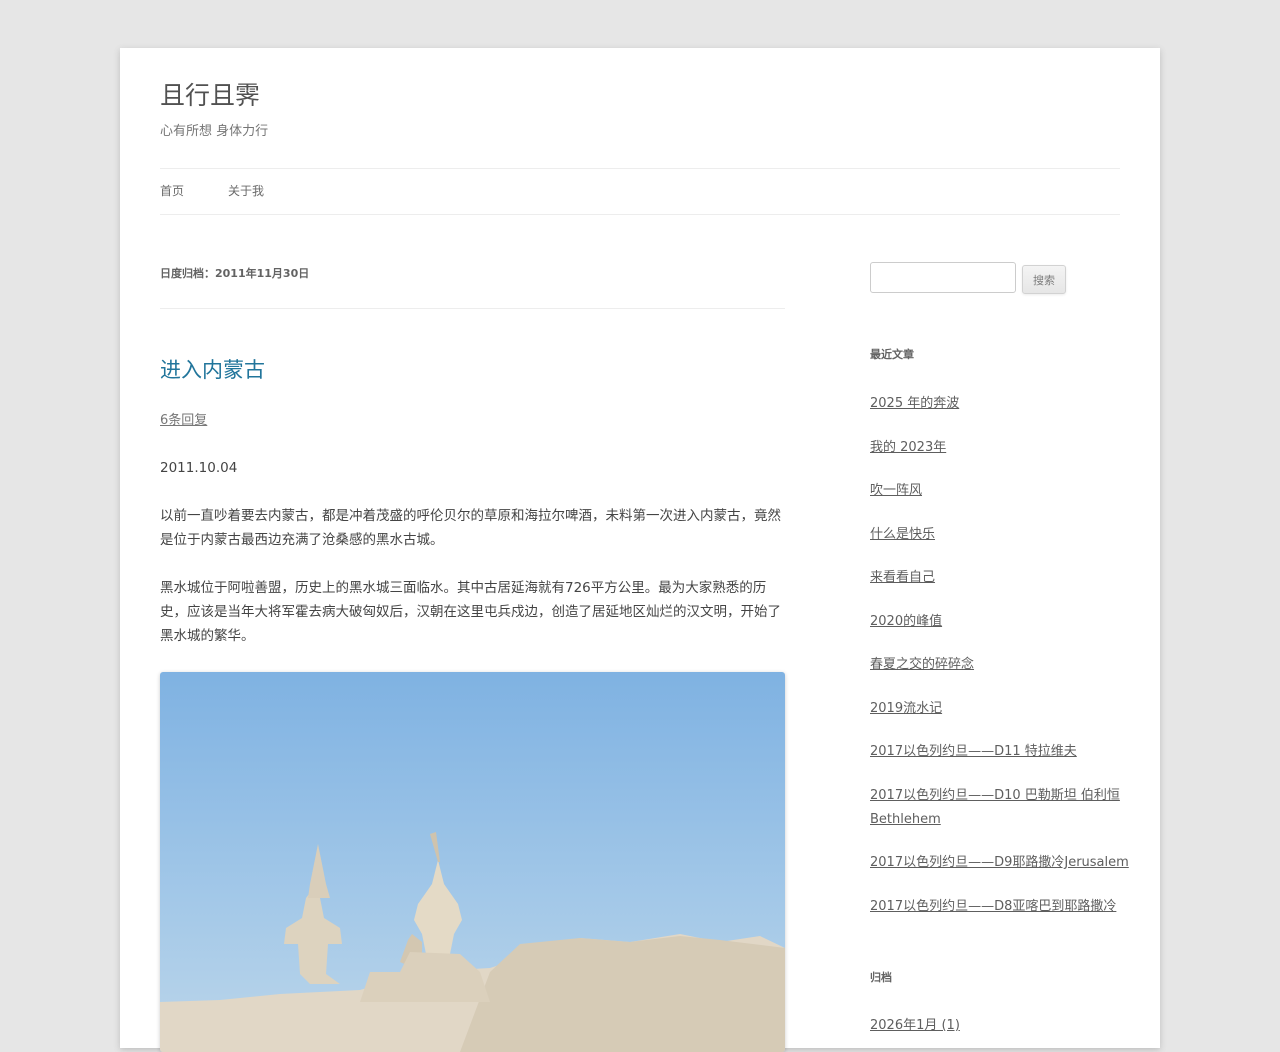 The image size is (1280, 1052). I want to click on list-item: 2025 年的奔波, so click(1000, 404).